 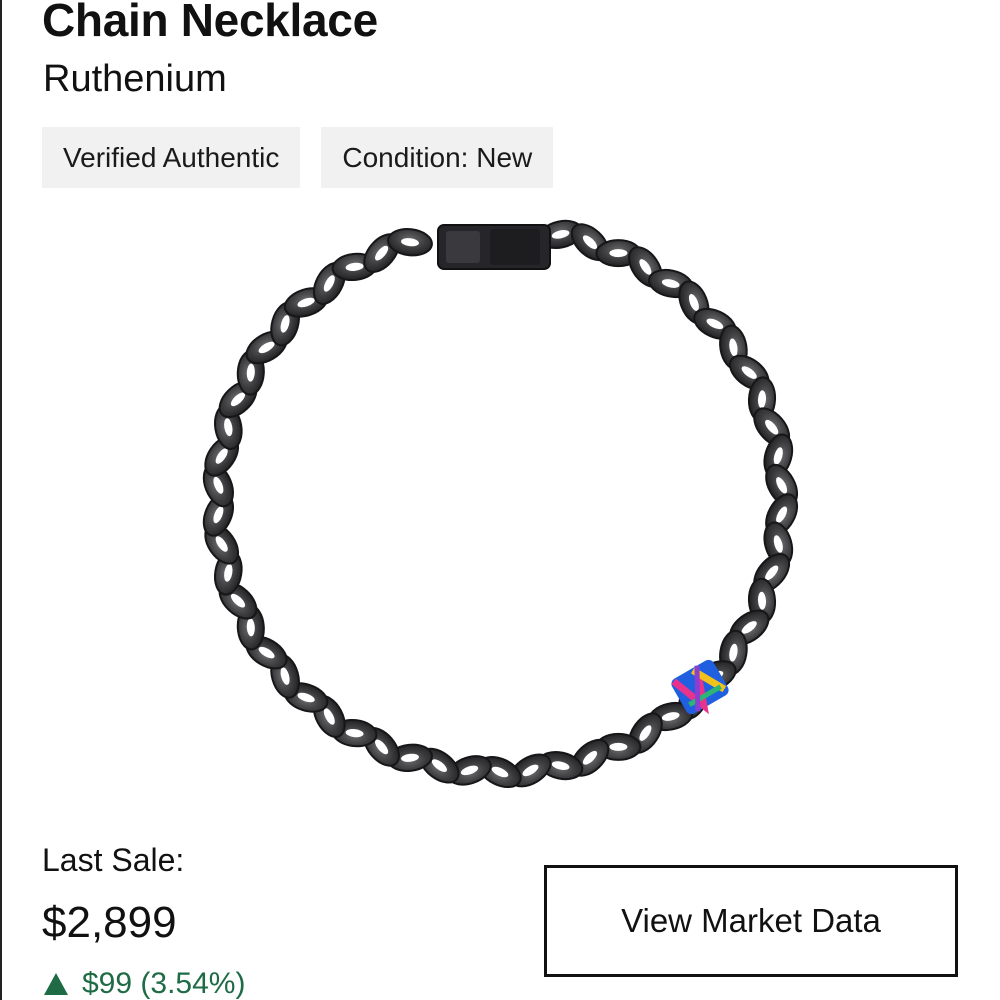 What do you see at coordinates (1, 500) in the screenshot?
I see `left-edge-rule` at bounding box center [1, 500].